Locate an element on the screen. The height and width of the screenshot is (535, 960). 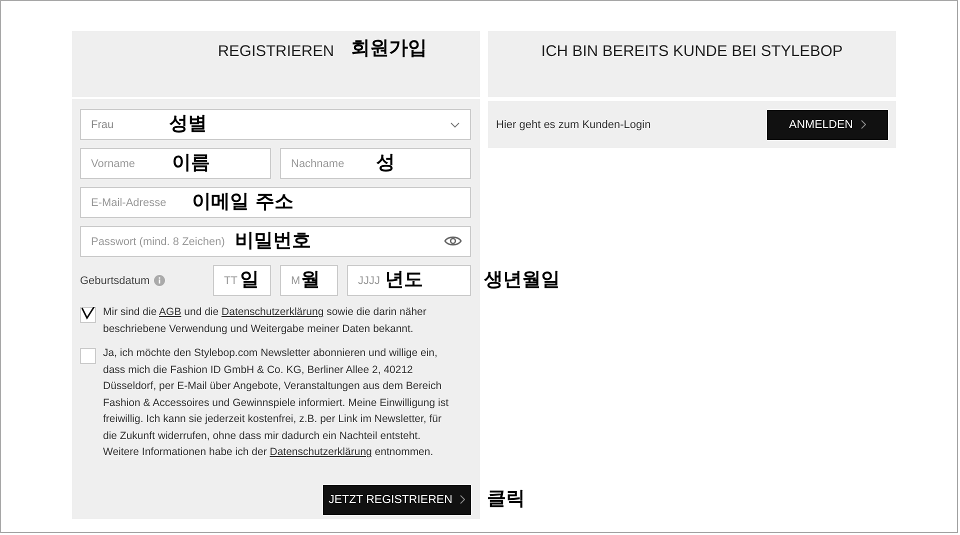
annotation-text: 클릭 is located at coordinates (506, 498).